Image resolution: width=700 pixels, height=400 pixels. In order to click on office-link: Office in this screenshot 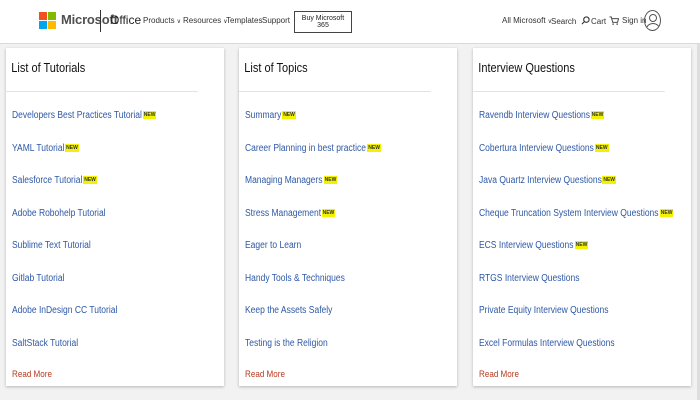, I will do `click(125, 20)`.